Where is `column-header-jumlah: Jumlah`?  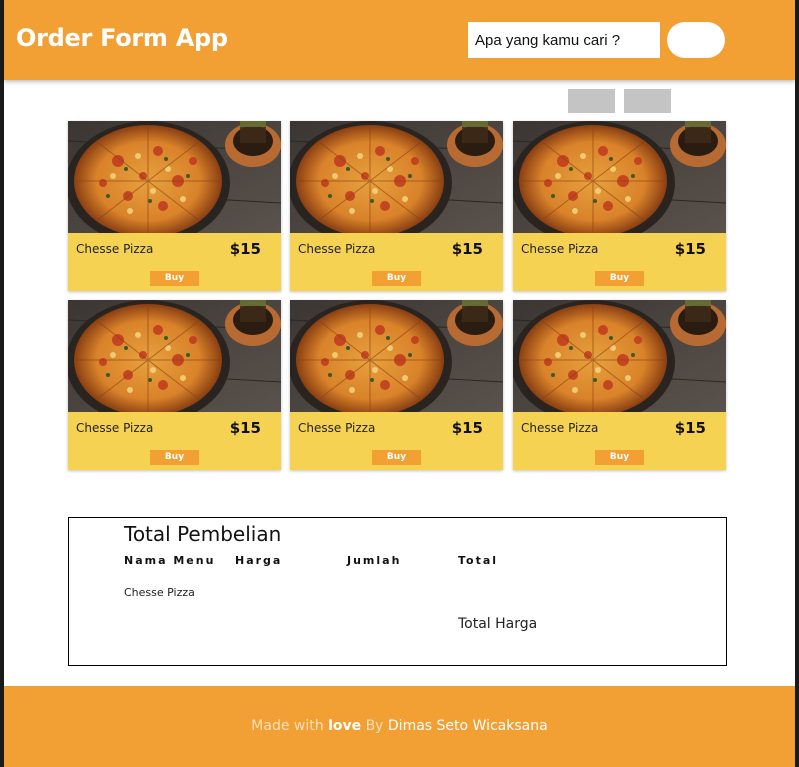
column-header-jumlah: Jumlah is located at coordinates (374, 560).